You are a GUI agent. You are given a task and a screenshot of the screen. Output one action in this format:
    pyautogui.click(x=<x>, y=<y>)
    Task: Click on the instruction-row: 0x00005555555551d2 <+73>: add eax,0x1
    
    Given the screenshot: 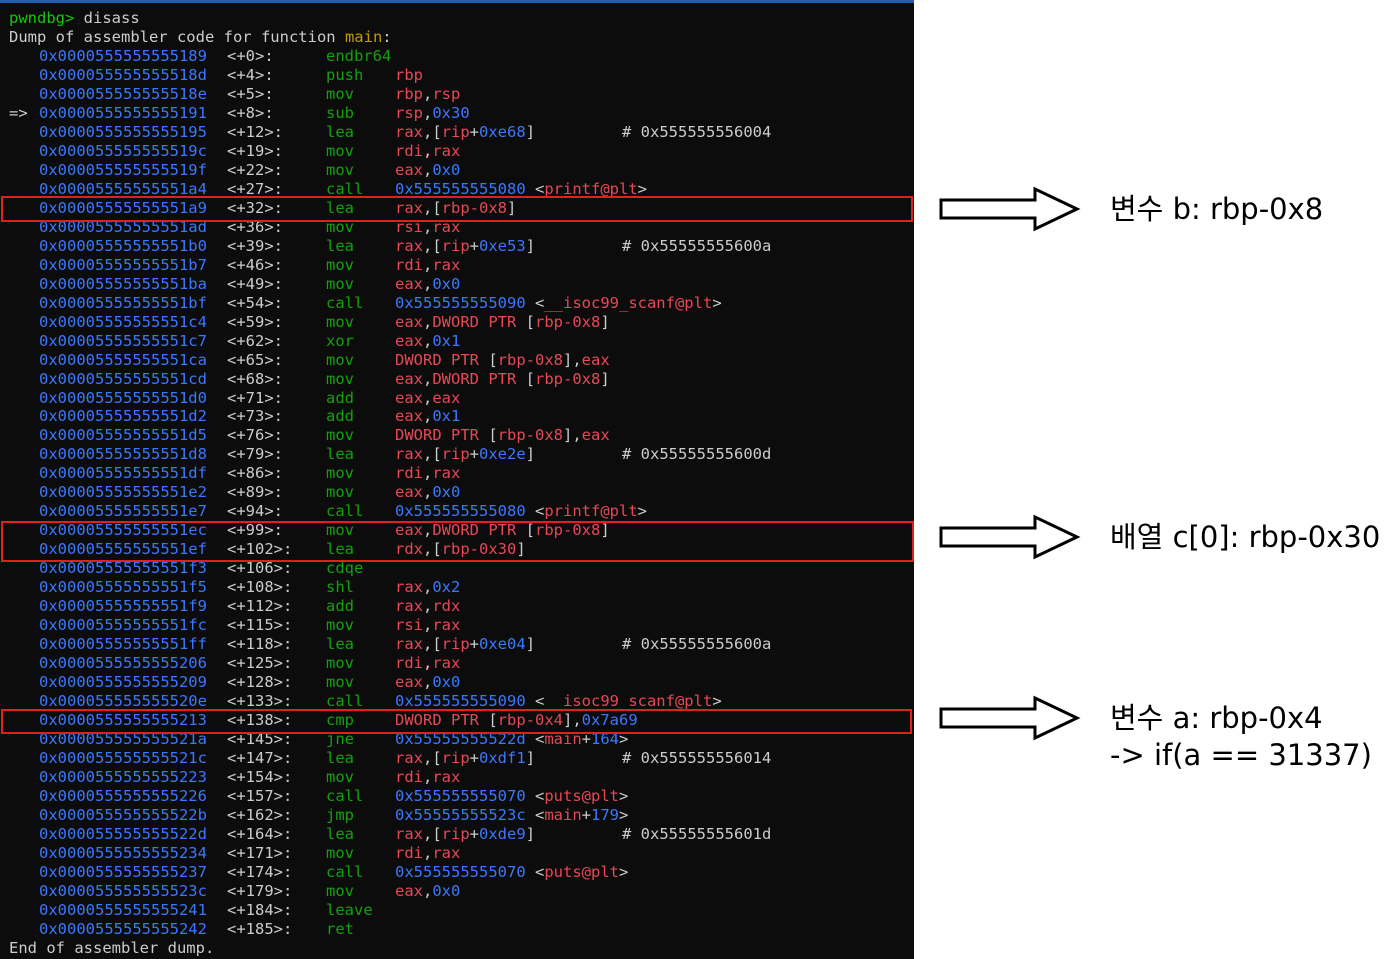 What is the action you would take?
    pyautogui.click(x=457, y=416)
    